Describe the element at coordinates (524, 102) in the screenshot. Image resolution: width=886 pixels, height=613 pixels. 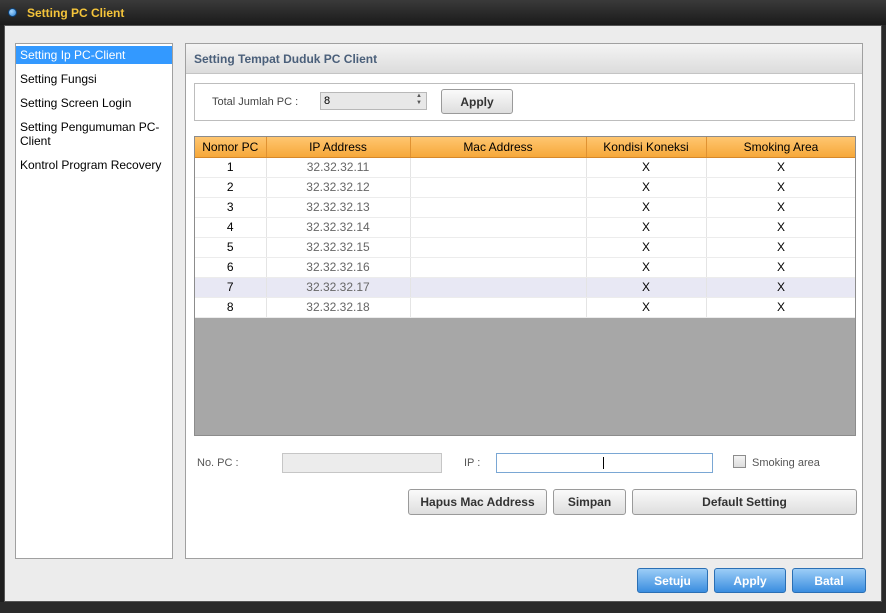
I see `total-pc-box: Total Jumlah PC : 8 ▲ ▼ Apply` at that location.